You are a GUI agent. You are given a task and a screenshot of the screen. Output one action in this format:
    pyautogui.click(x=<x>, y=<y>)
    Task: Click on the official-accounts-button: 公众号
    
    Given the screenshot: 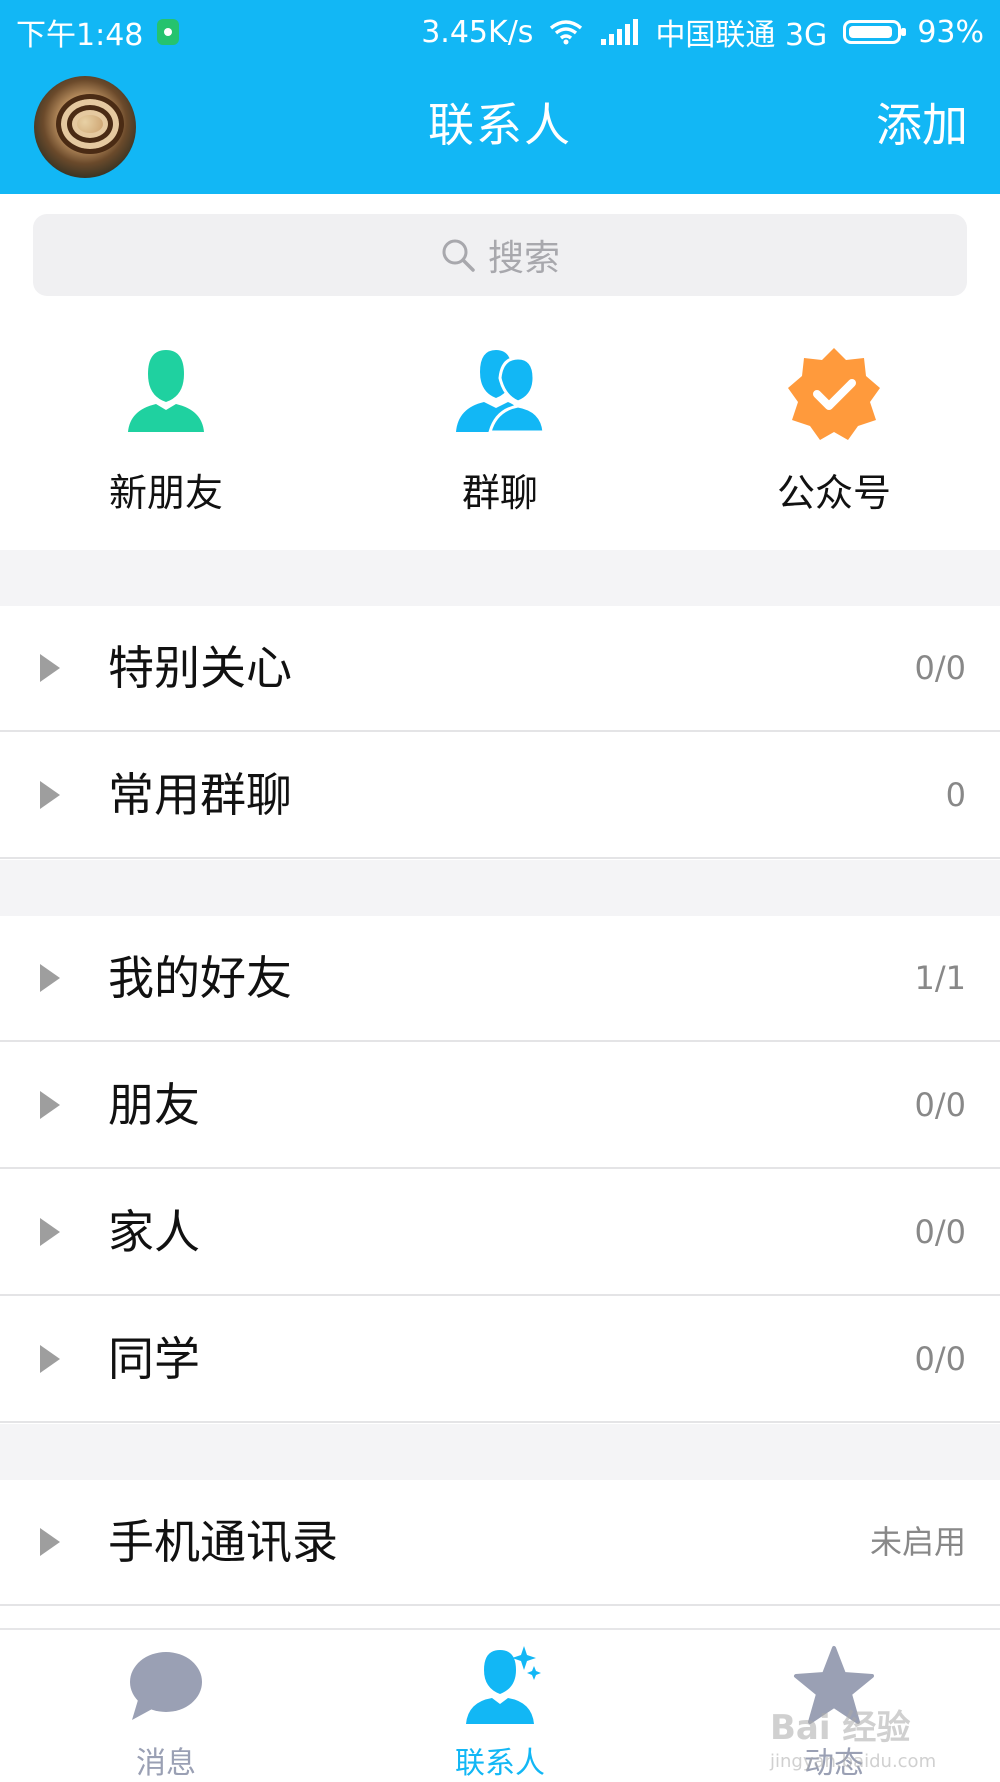 What is the action you would take?
    pyautogui.click(x=834, y=430)
    